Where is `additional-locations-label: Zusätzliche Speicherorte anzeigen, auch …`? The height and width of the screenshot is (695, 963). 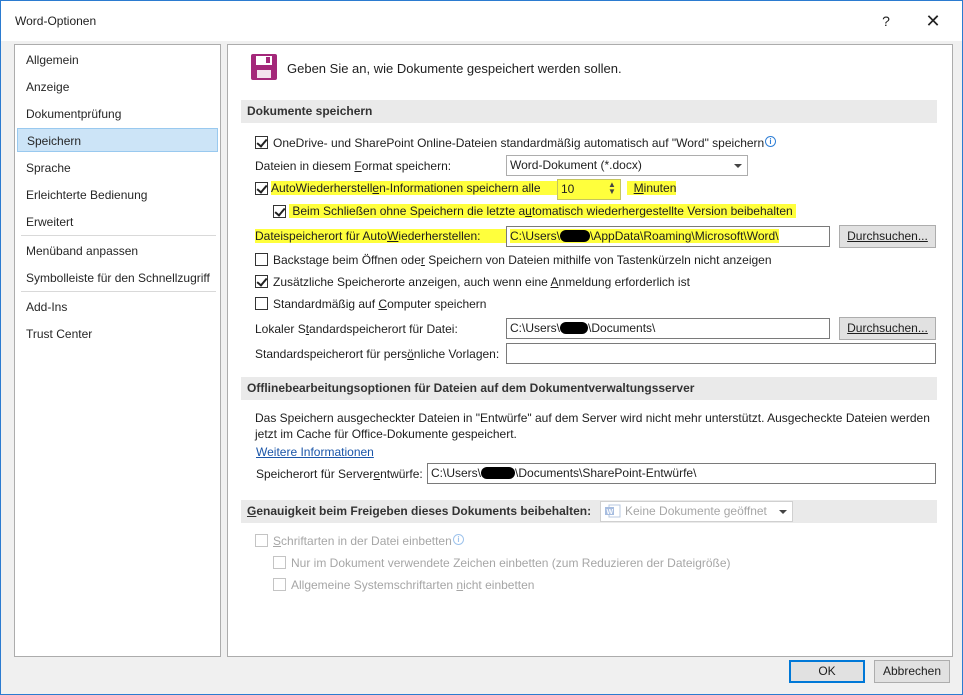 additional-locations-label: Zusätzliche Speicherorte anzeigen, auch … is located at coordinates (481, 282).